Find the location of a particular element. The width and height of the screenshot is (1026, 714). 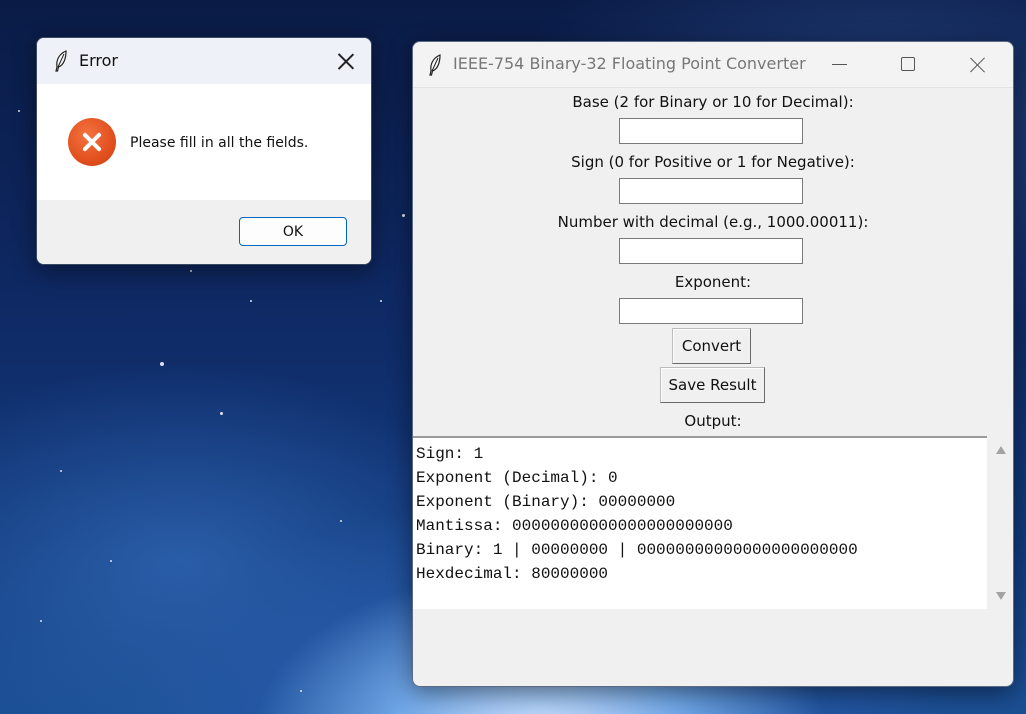

output-line: Hexdecimal: 80000000 is located at coordinates (512, 574).